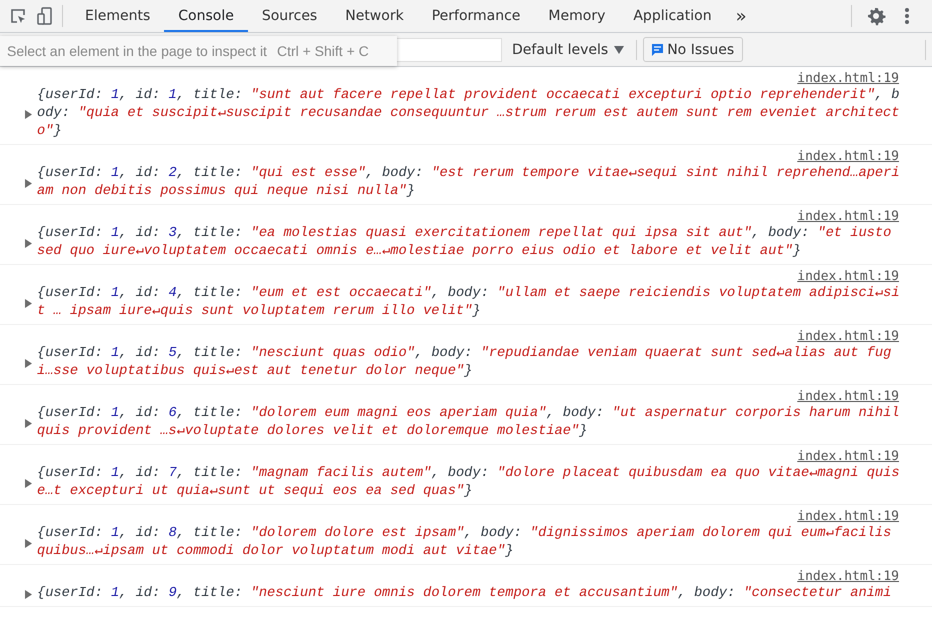 The image size is (932, 625). What do you see at coordinates (469, 114) in the screenshot?
I see `log-message: {userId: 1, id: 1, title: "sunt aut facere repellat provident occaecati excepturi optio reprehenderit", body: "quia et suscipit↵suscipit recusandae consequuntur …strum rerum est autem sunt rem eveniet architecto"}` at bounding box center [469, 114].